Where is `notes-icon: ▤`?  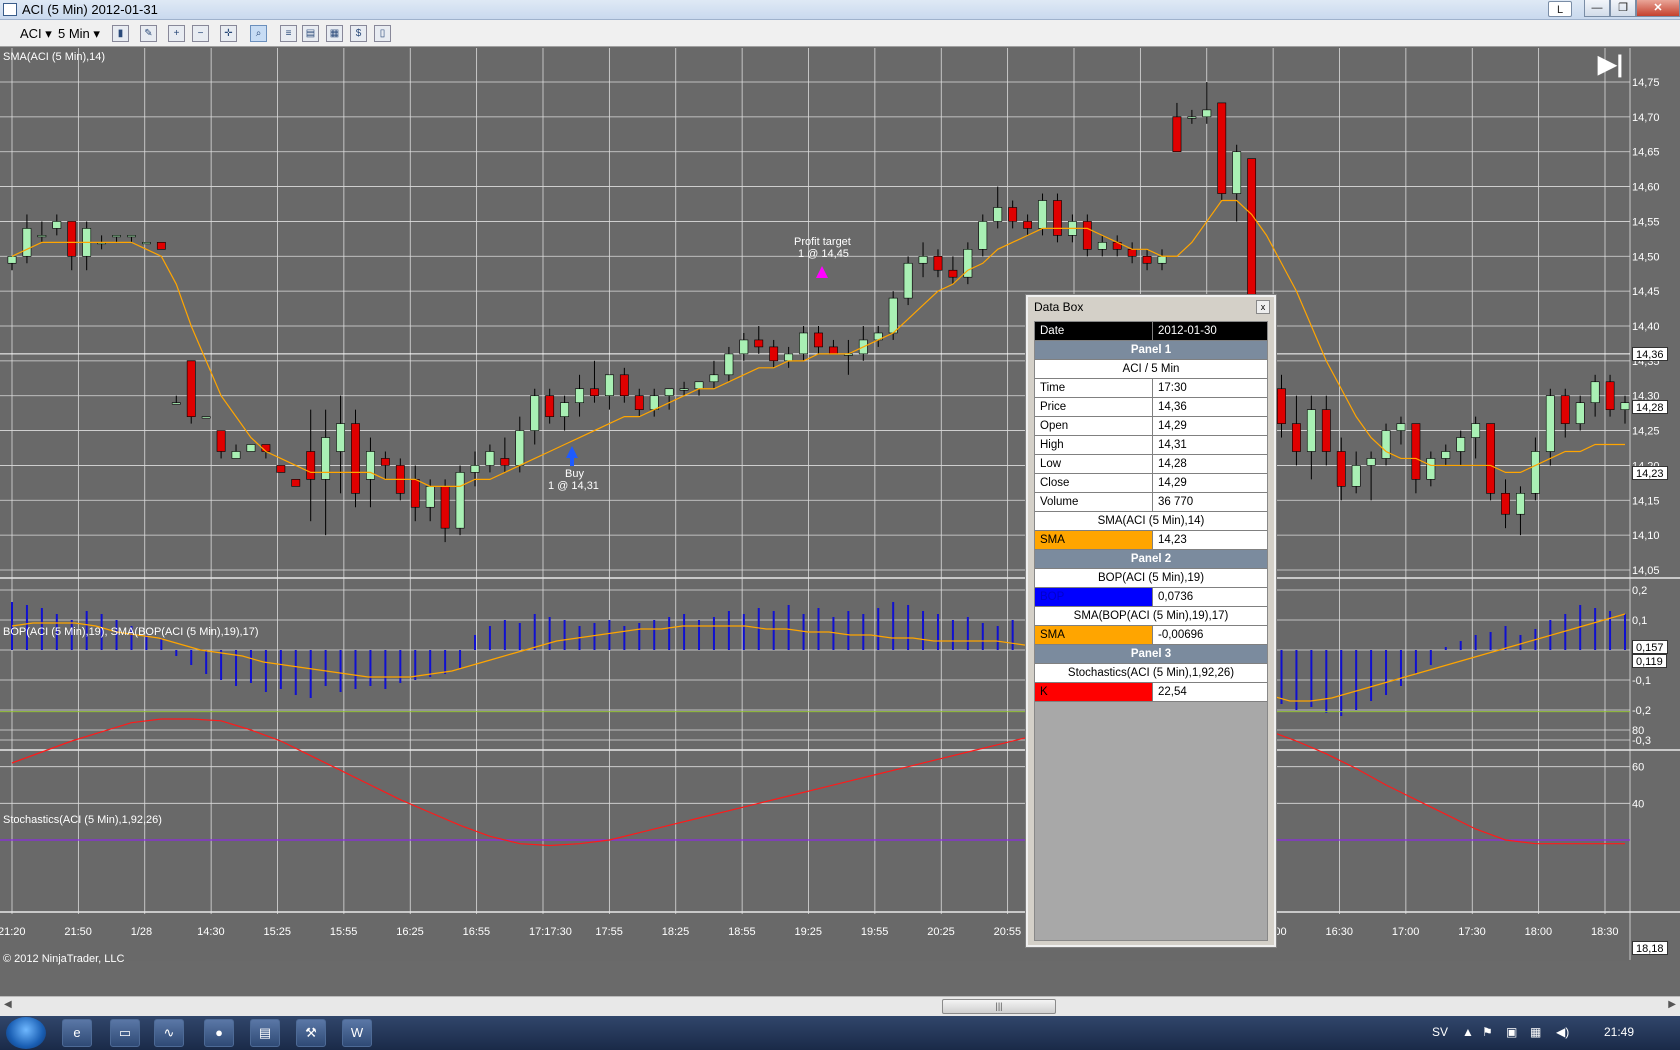
notes-icon: ▤ is located at coordinates (265, 1033).